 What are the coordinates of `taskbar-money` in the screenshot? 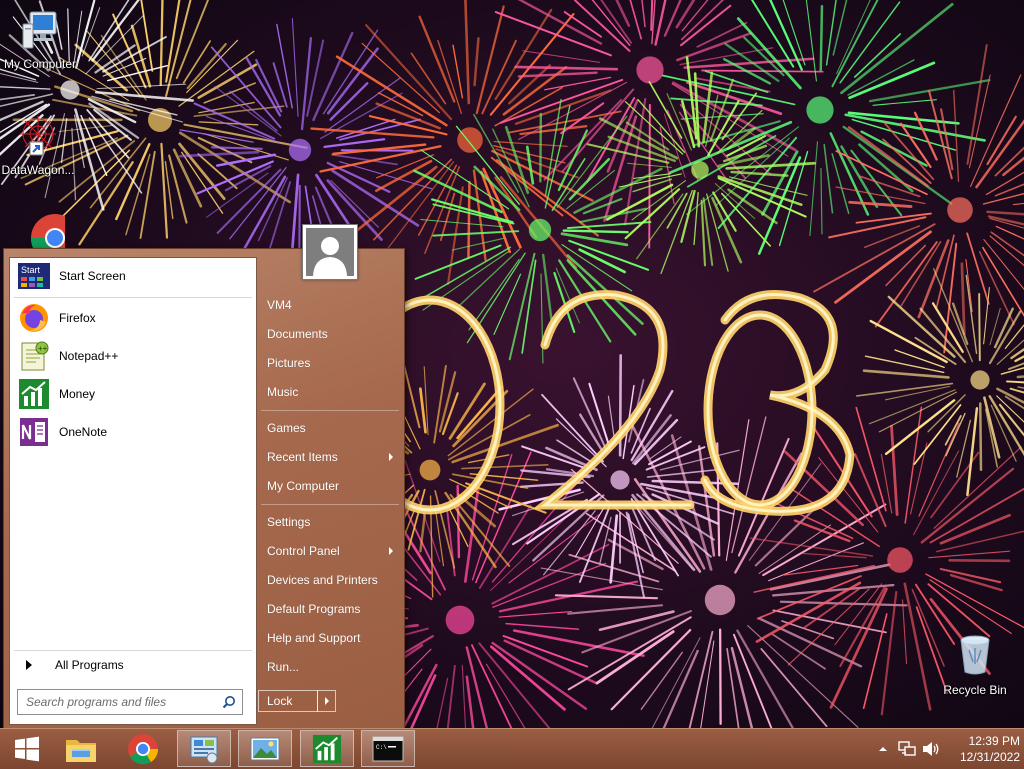 It's located at (327, 748).